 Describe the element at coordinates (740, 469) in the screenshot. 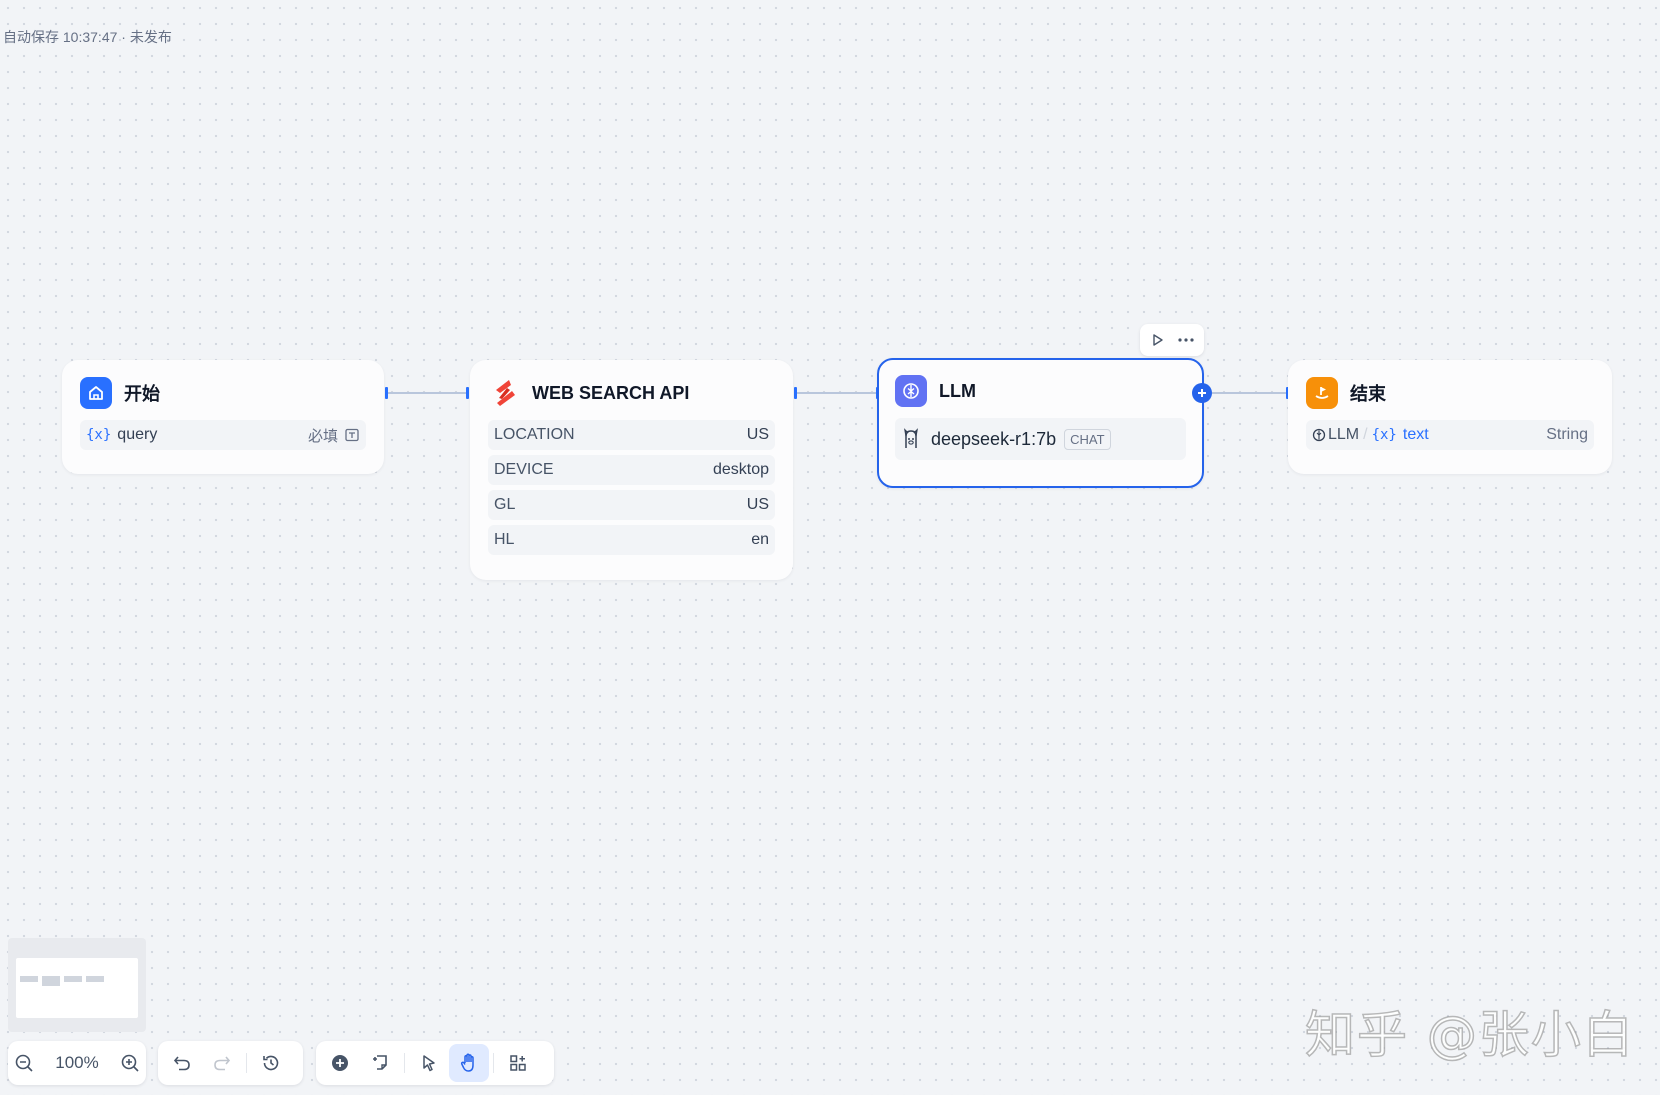

I see `param-value: desktop` at that location.